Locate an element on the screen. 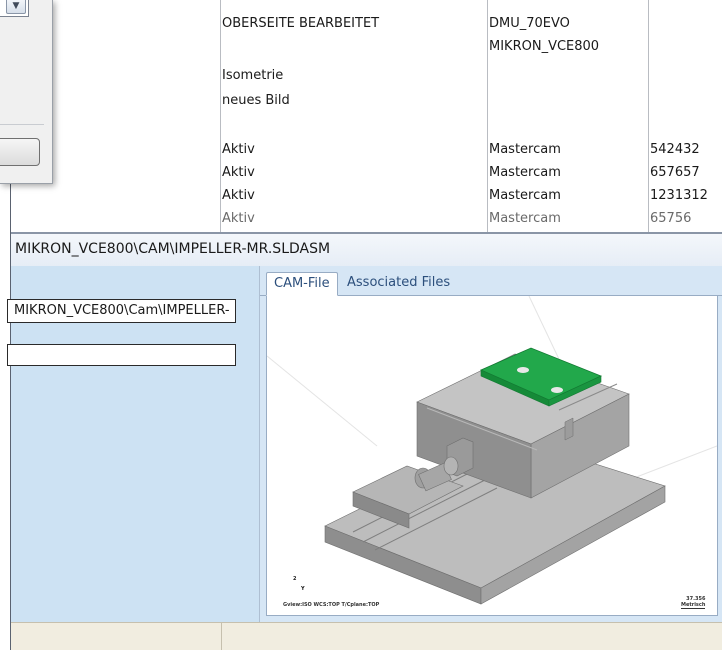  status-bar-divider is located at coordinates (221, 636).